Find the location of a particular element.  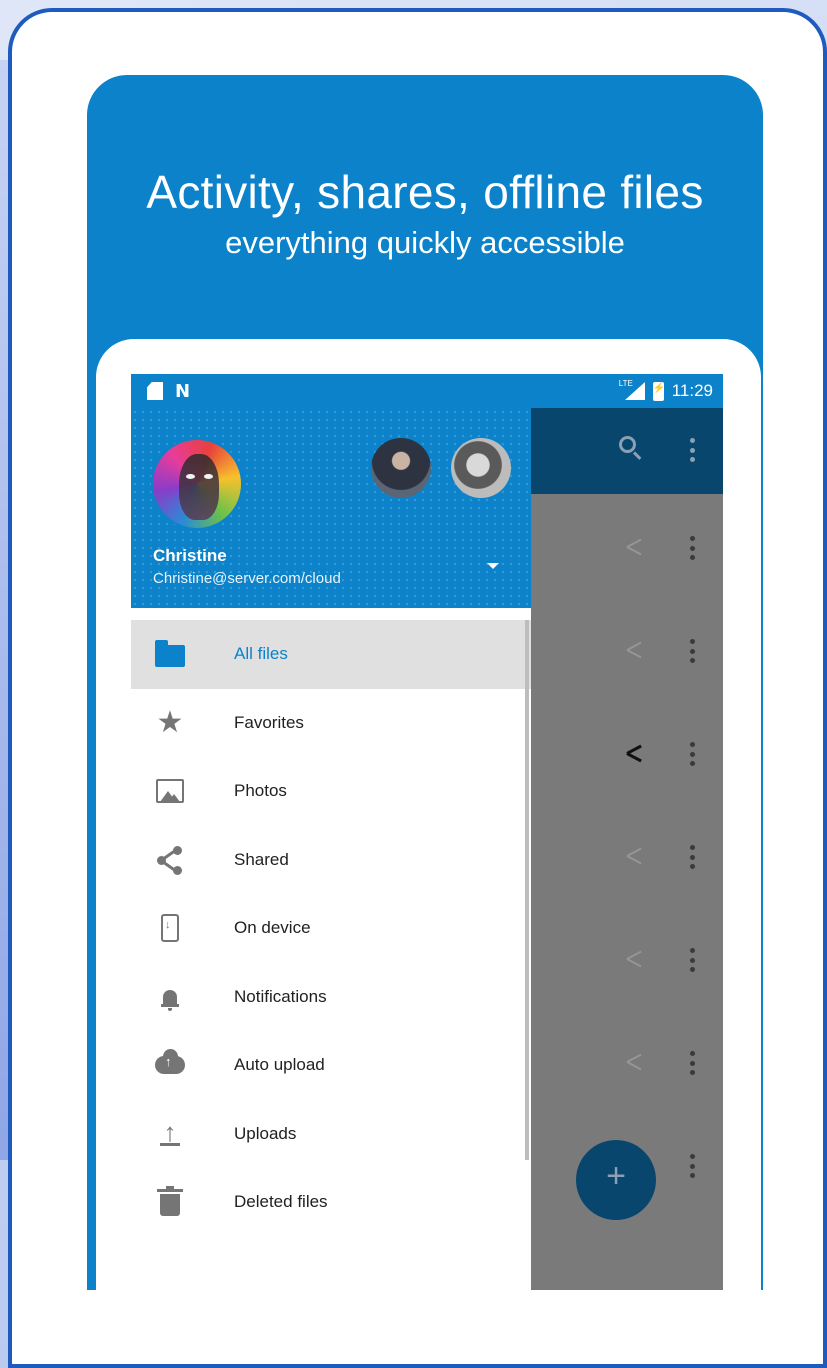

search-icon is located at coordinates (632, 449).